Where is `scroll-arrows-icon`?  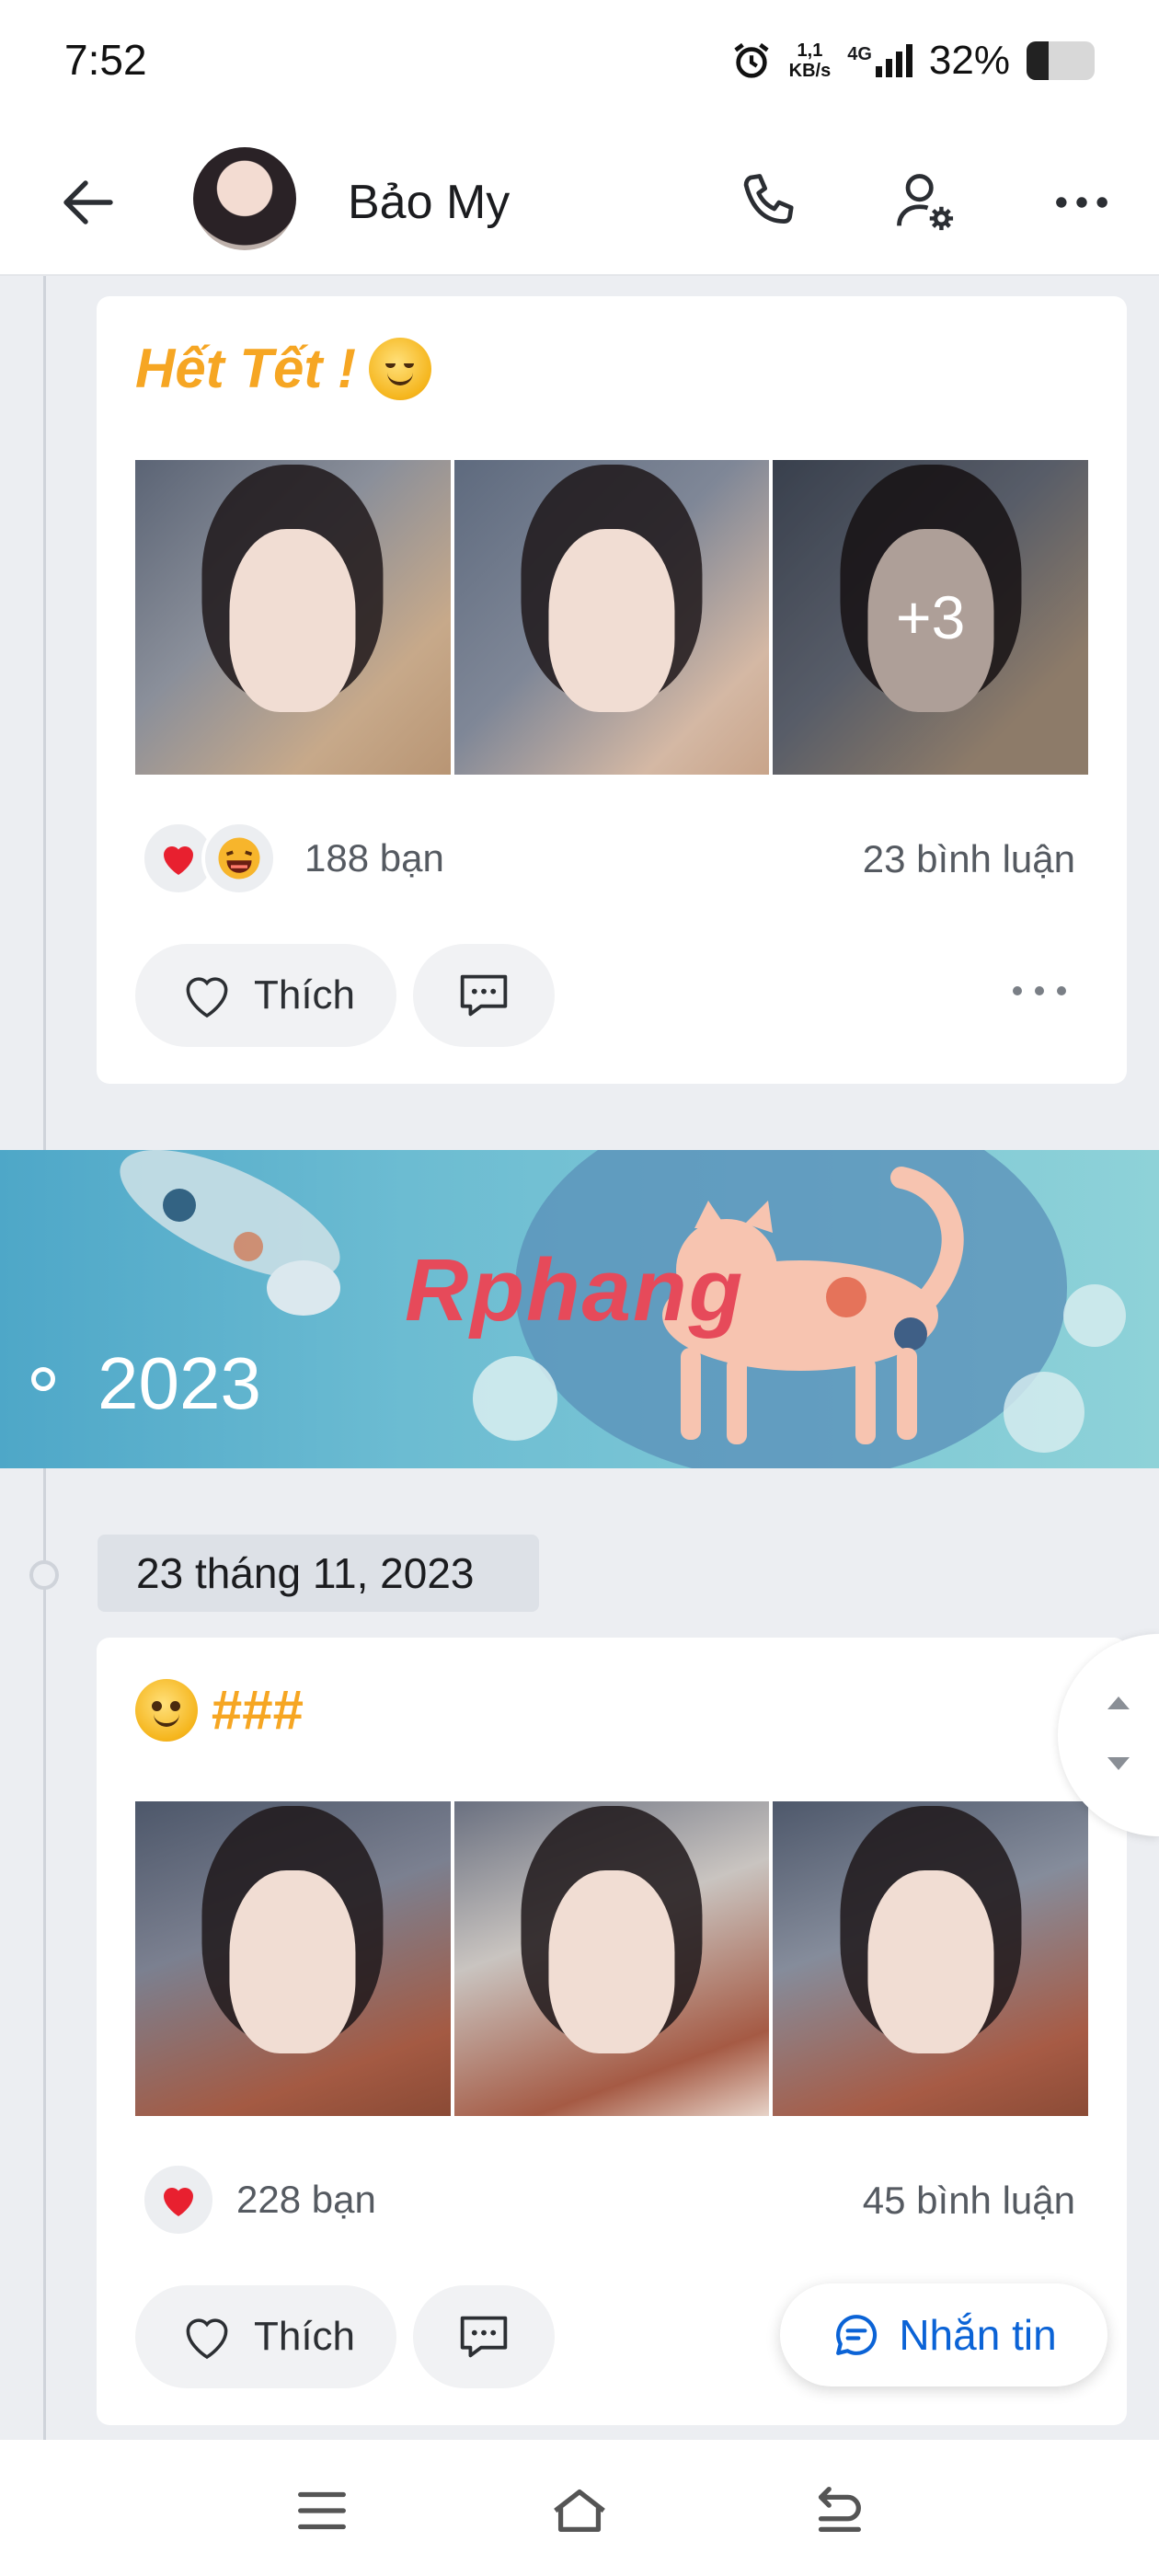
scroll-arrows-icon is located at coordinates (1118, 1733).